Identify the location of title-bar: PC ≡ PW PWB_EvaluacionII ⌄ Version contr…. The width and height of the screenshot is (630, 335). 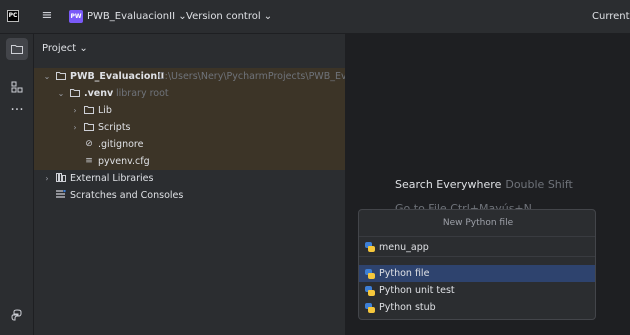
(315, 17).